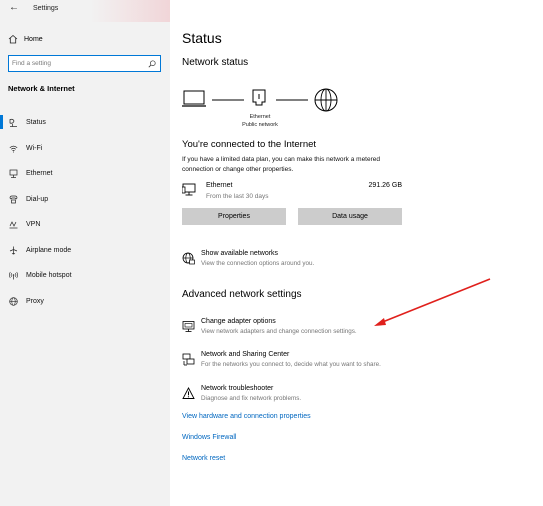 The image size is (543, 506). I want to click on data-usage-button: Data usage, so click(350, 216).